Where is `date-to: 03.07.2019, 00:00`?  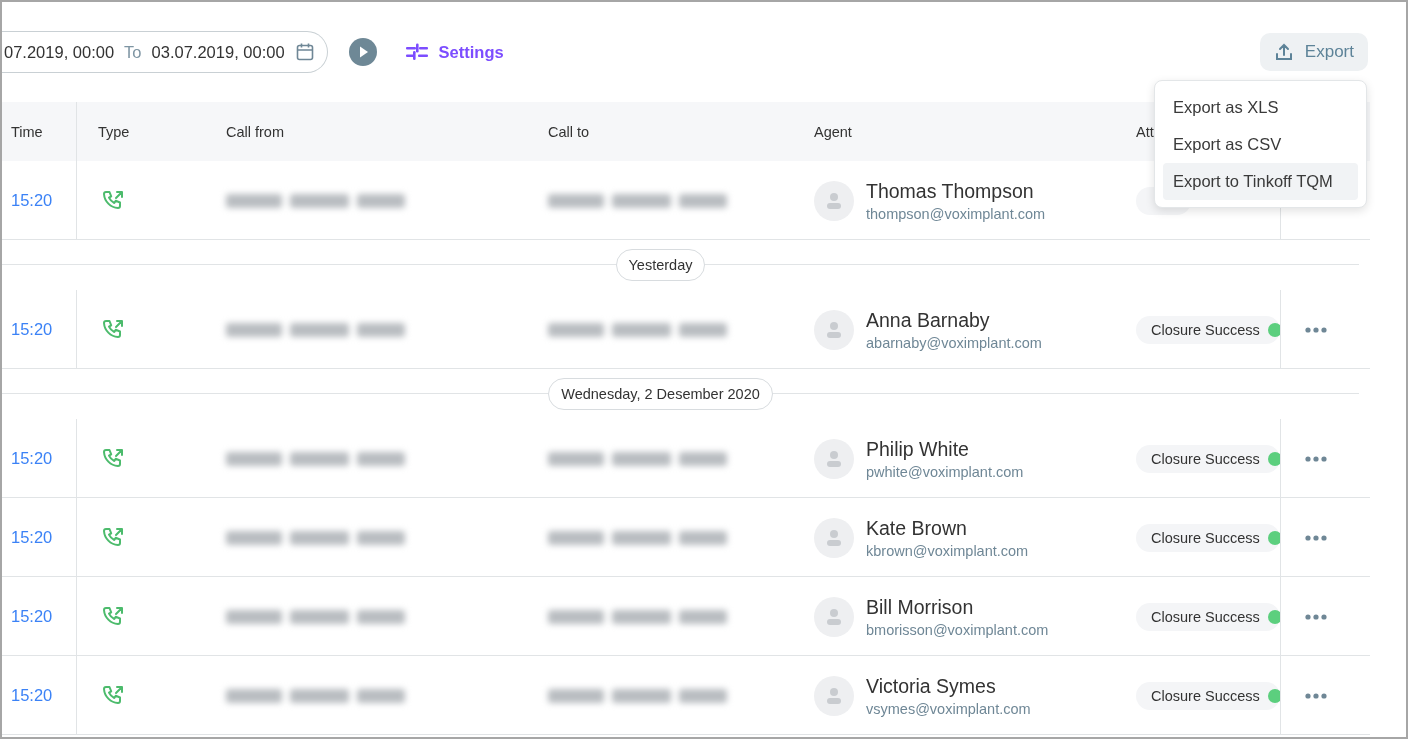
date-to: 03.07.2019, 00:00 is located at coordinates (218, 52).